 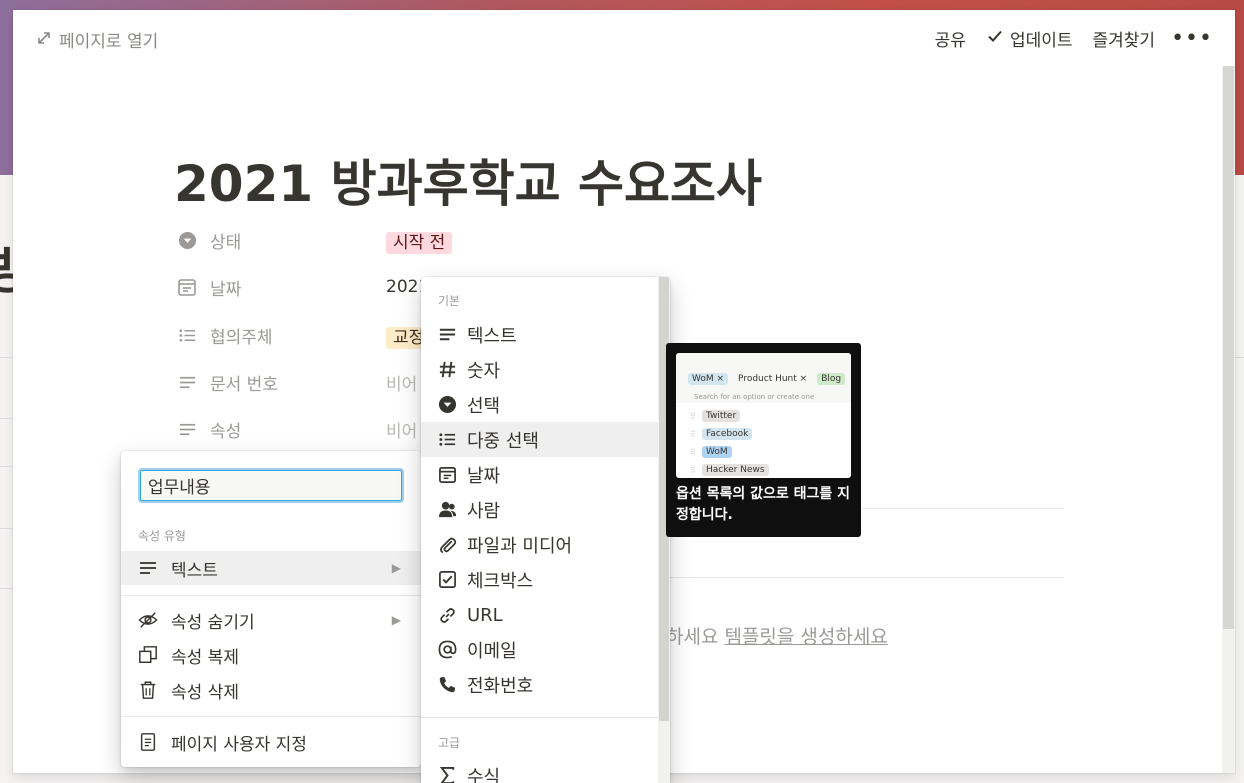 I want to click on type-option-label: 수식, so click(x=484, y=774).